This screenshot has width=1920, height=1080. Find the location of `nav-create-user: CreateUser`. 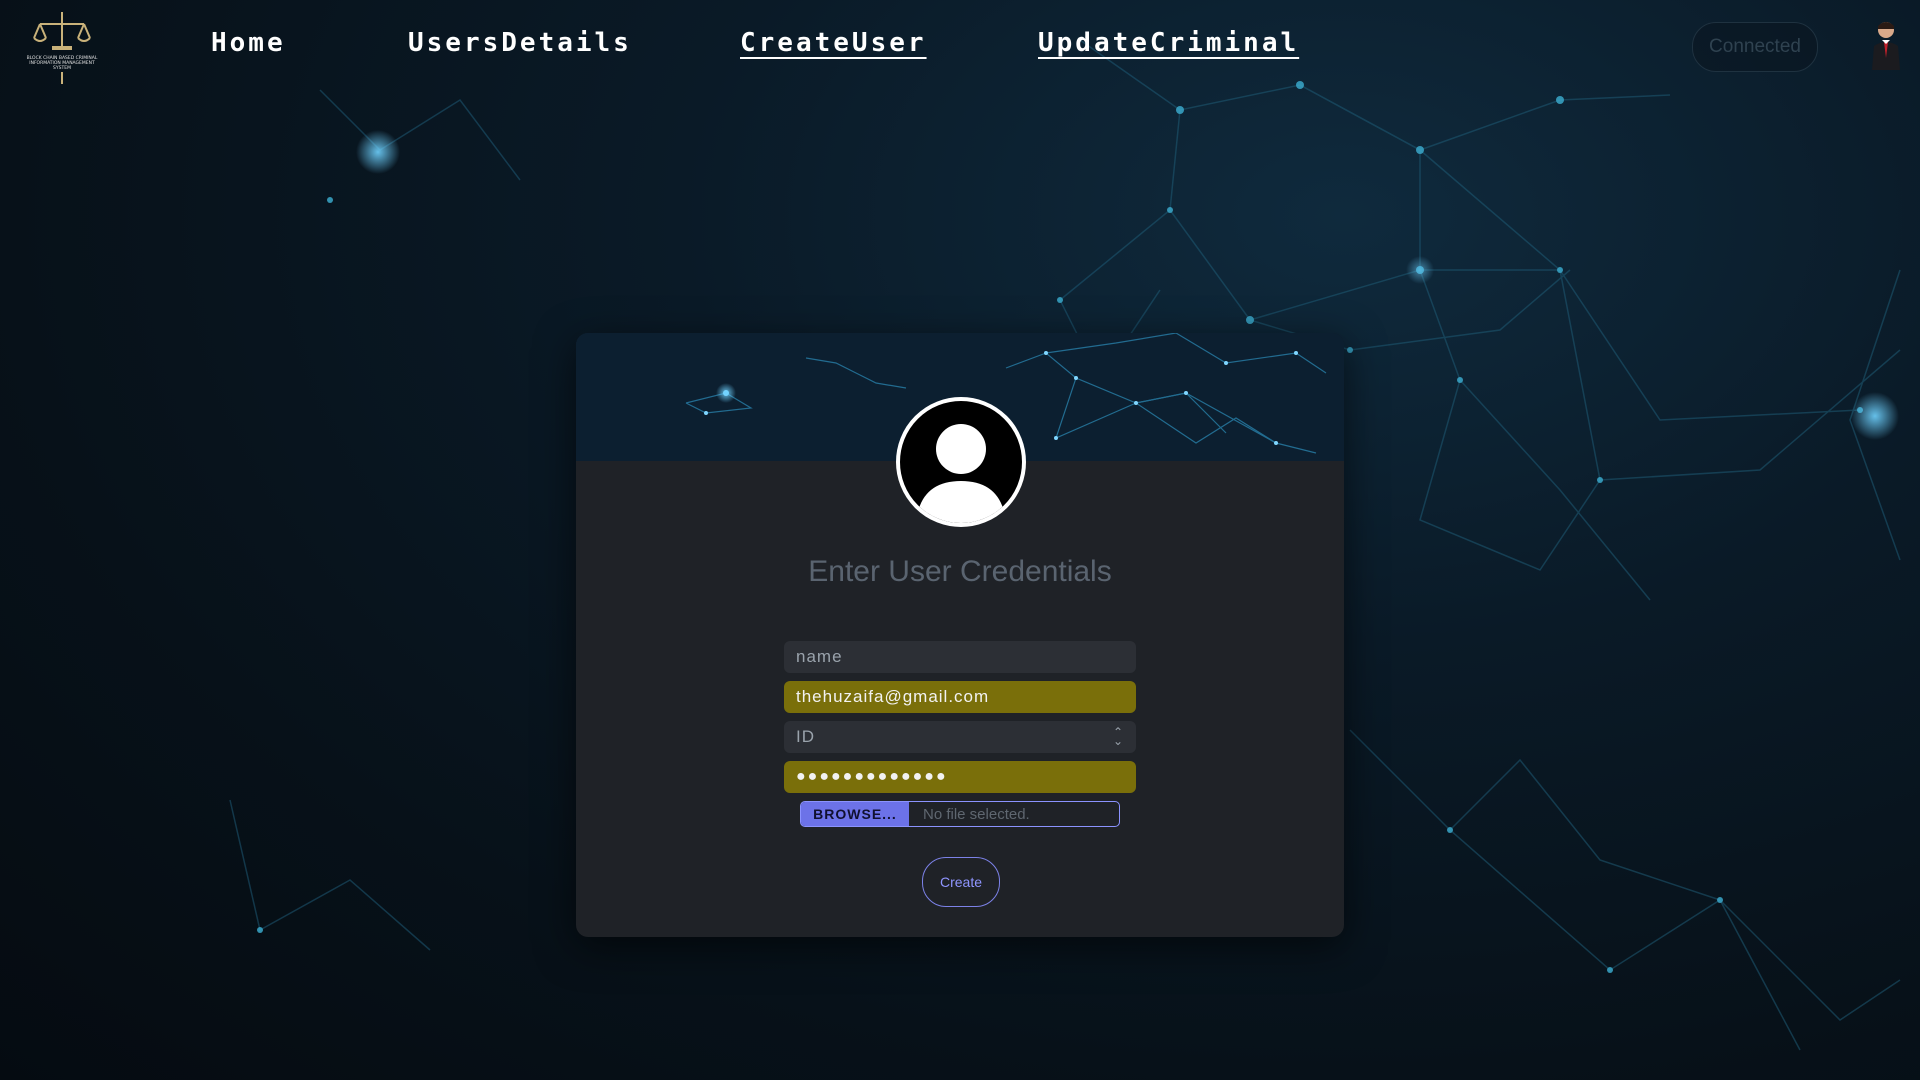

nav-create-user: CreateUser is located at coordinates (833, 43).